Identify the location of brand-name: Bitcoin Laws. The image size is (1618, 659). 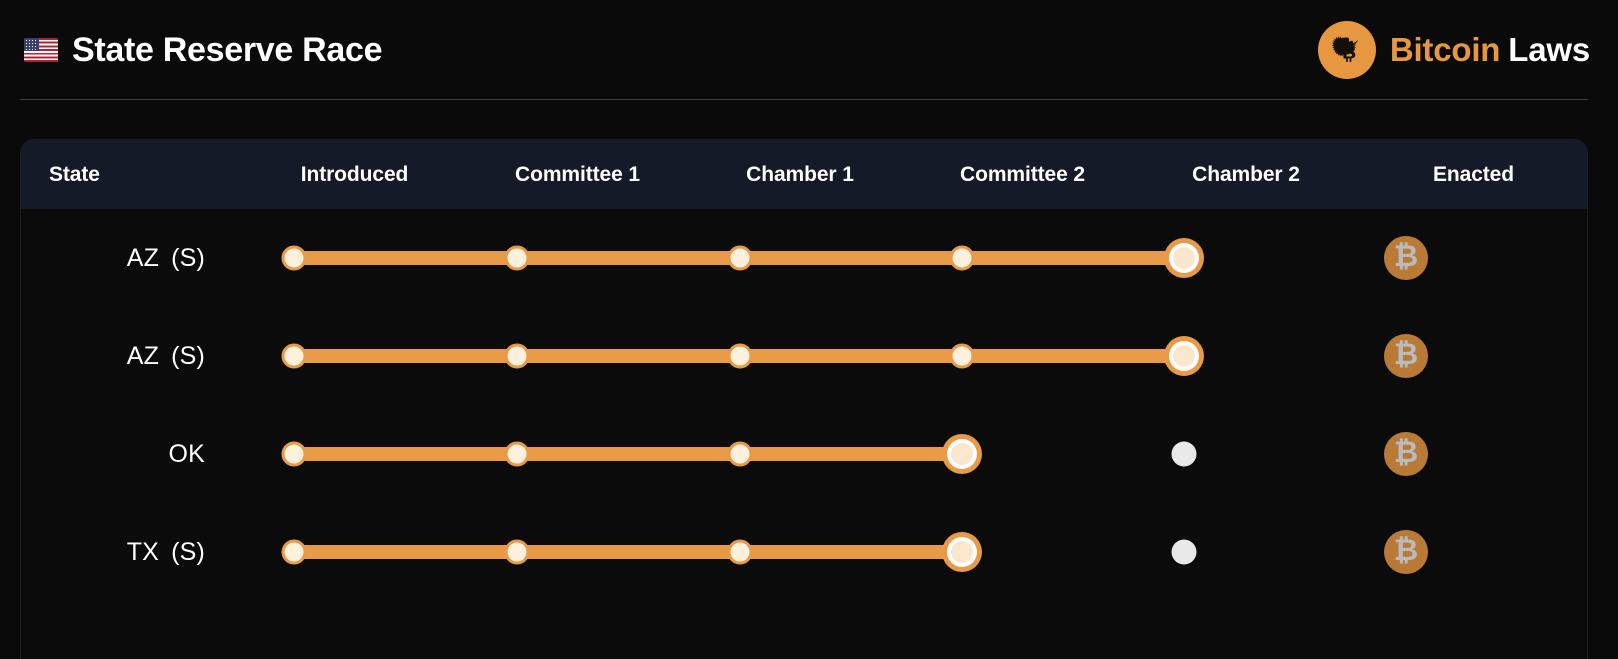
(1490, 50).